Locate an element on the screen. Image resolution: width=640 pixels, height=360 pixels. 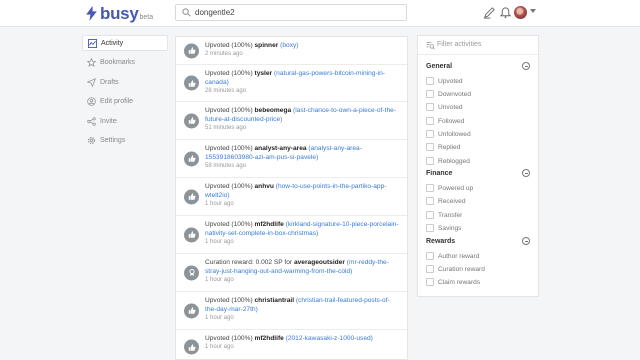
nav-item-bookmarks: Bookmarks is located at coordinates (125, 63).